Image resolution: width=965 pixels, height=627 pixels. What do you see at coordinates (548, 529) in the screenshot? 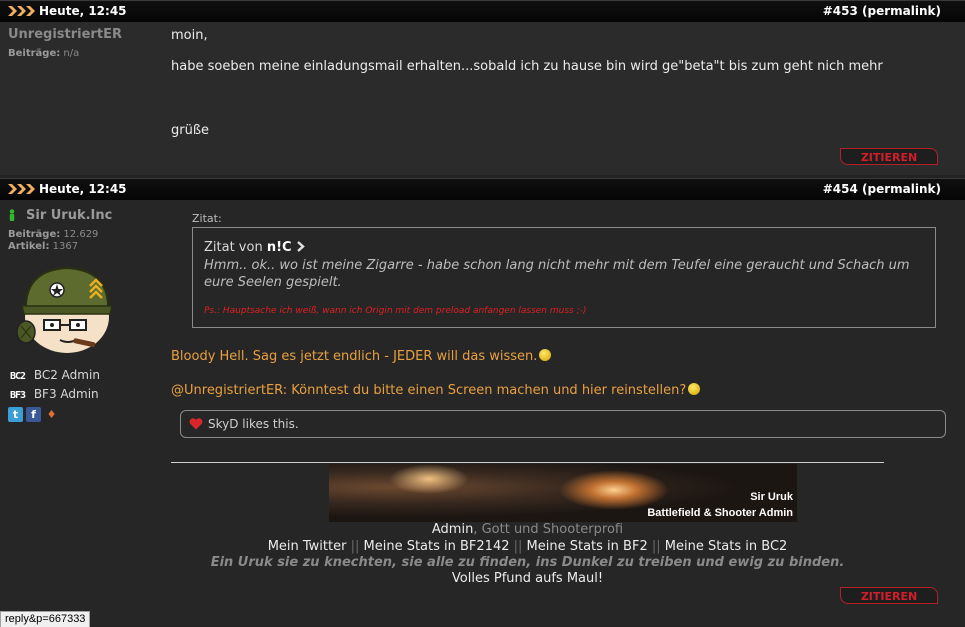
I see `signature-role-rest: , Gott und Shooterprofi` at bounding box center [548, 529].